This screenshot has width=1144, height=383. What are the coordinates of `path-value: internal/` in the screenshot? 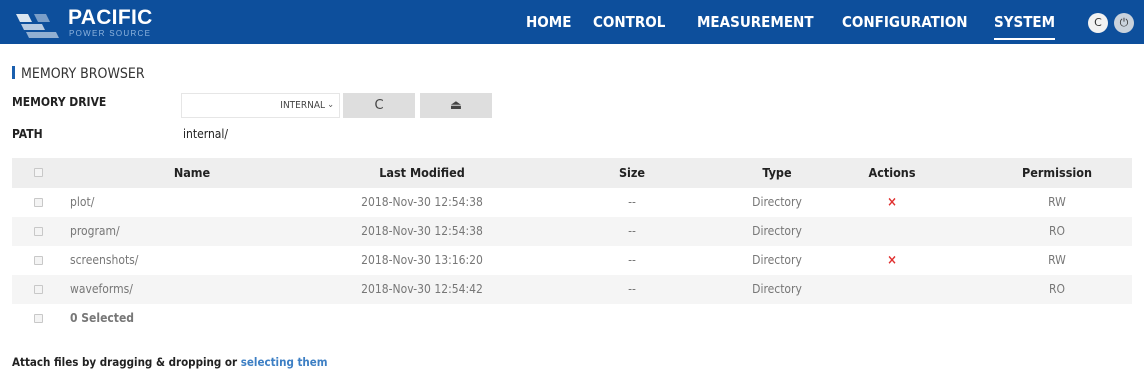 It's located at (206, 134).